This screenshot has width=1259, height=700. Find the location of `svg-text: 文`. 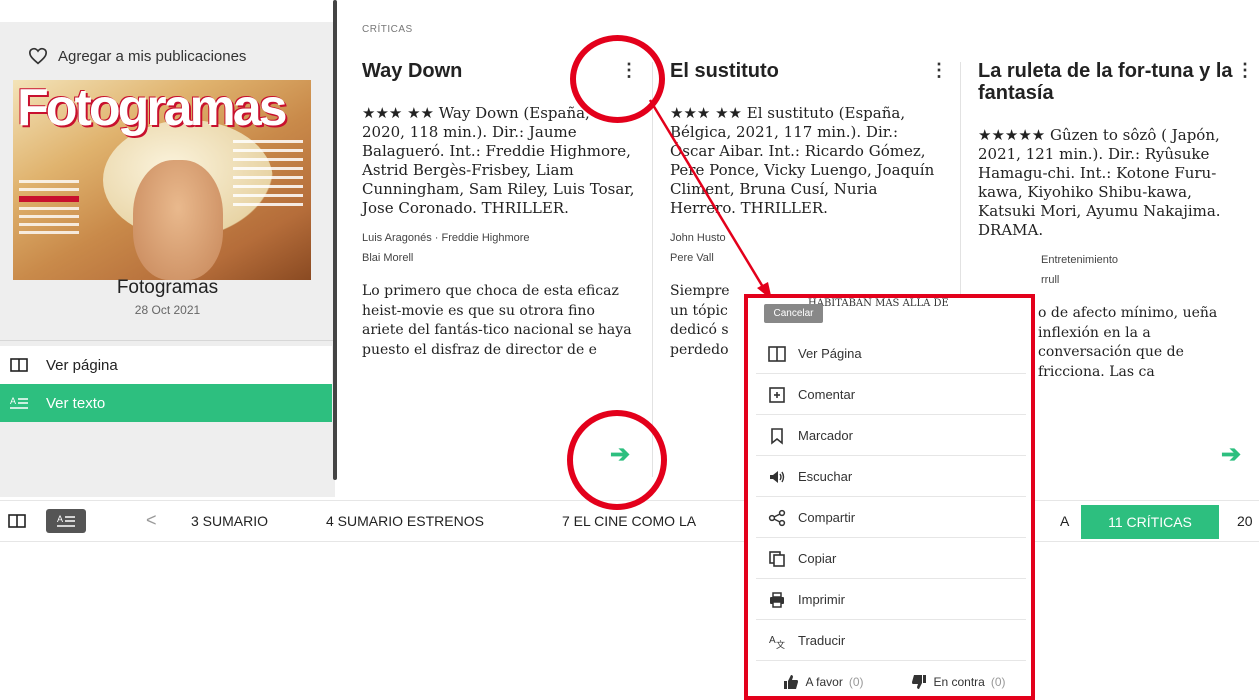

svg-text: 文 is located at coordinates (780, 644).